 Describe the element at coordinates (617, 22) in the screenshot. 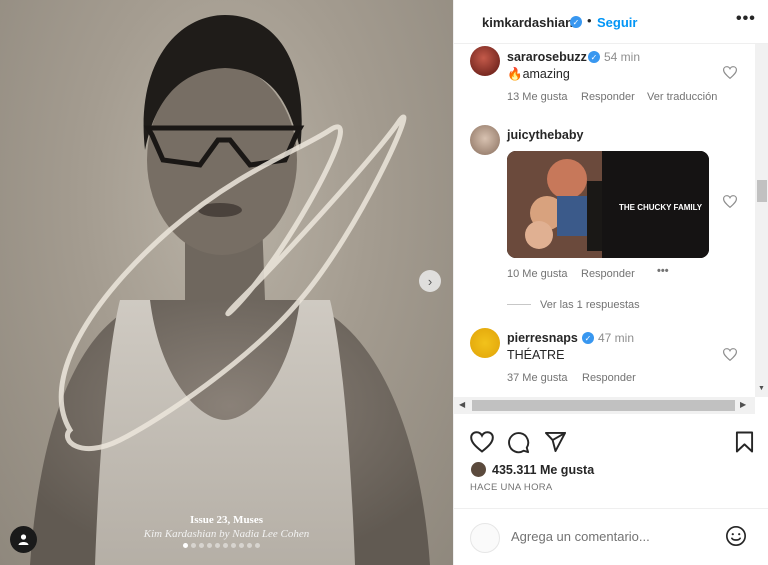

I see `follow-button: Seguir` at that location.